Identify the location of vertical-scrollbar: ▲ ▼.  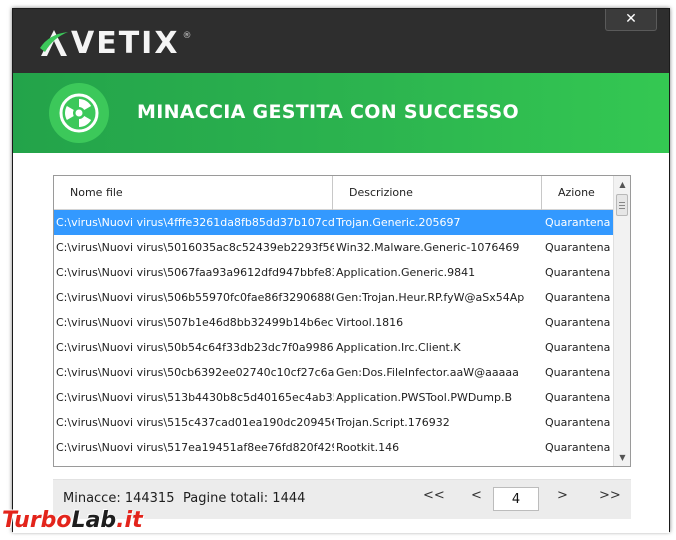
(621, 321).